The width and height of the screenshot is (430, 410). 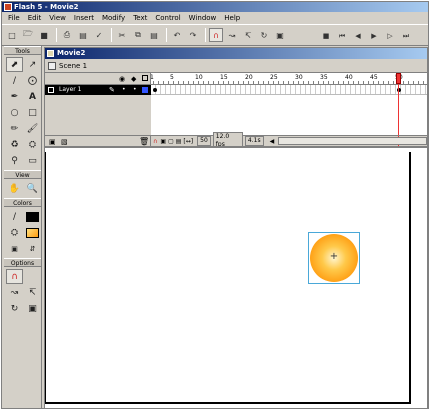 I want to click on option-rotate-icon: ↻, so click(x=14, y=308).